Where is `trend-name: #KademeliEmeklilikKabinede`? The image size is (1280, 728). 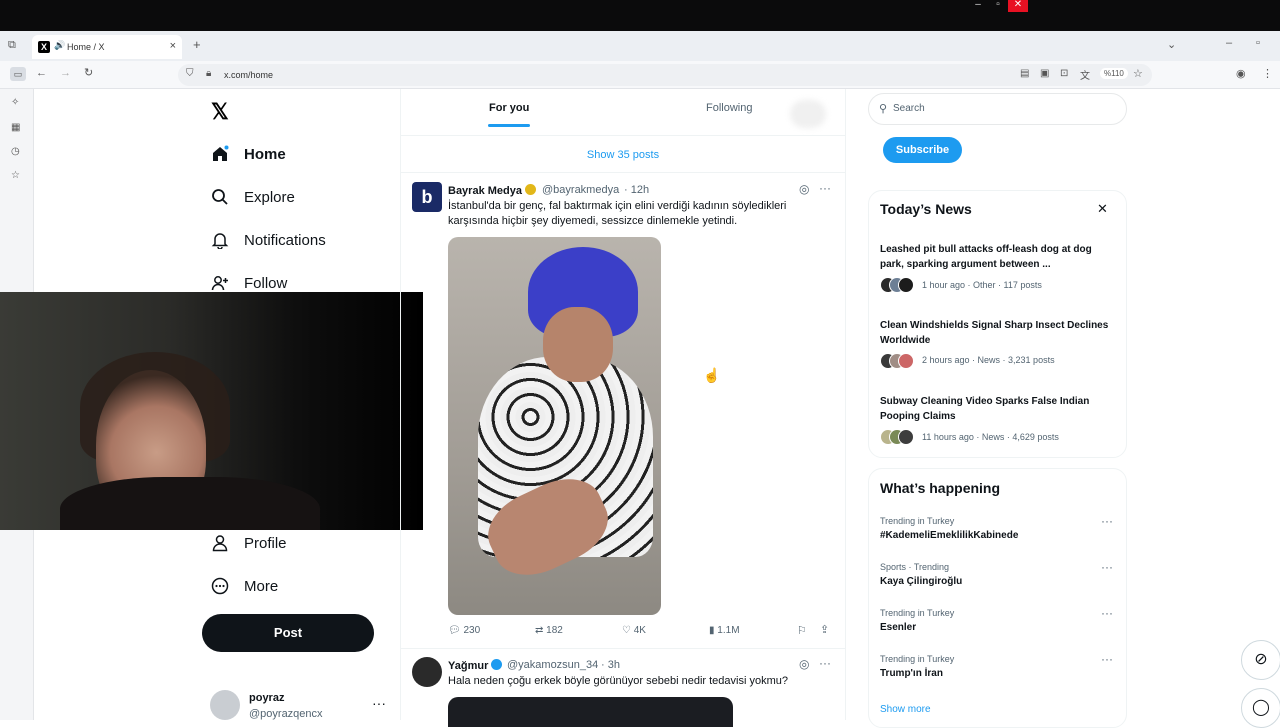 trend-name: #KademeliEmeklilikKabinede is located at coordinates (949, 535).